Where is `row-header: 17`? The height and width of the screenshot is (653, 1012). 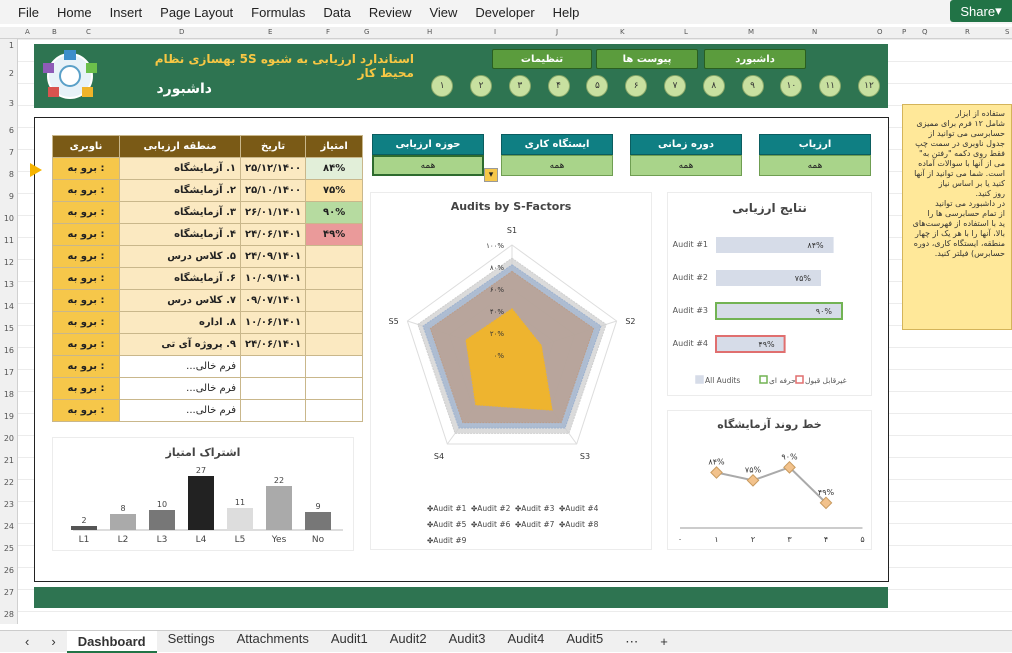 row-header: 17 is located at coordinates (9, 372).